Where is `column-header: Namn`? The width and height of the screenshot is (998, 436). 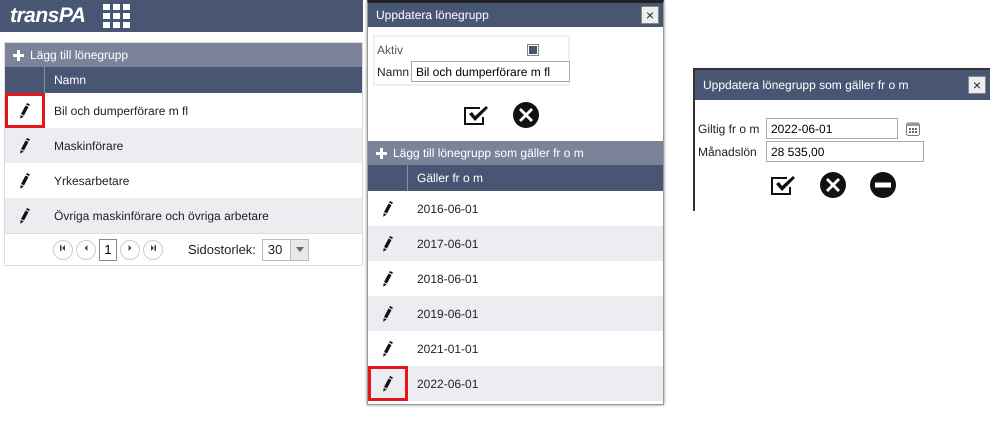 column-header: Namn is located at coordinates (69, 80).